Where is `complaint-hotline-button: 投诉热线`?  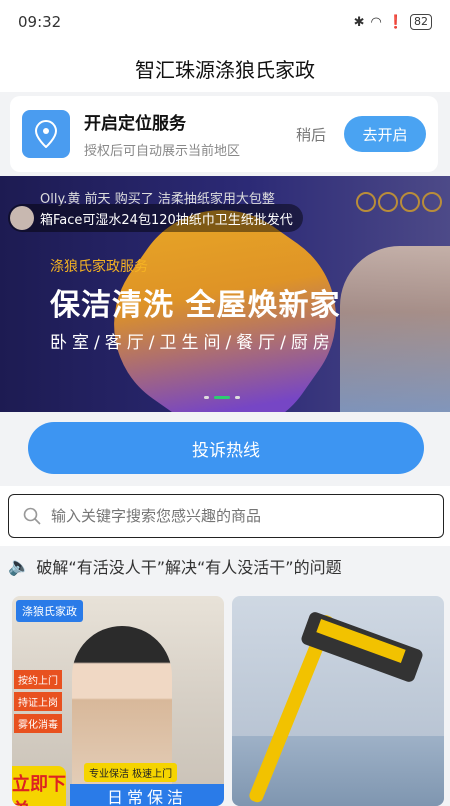
complaint-hotline-button: 投诉热线 is located at coordinates (226, 448).